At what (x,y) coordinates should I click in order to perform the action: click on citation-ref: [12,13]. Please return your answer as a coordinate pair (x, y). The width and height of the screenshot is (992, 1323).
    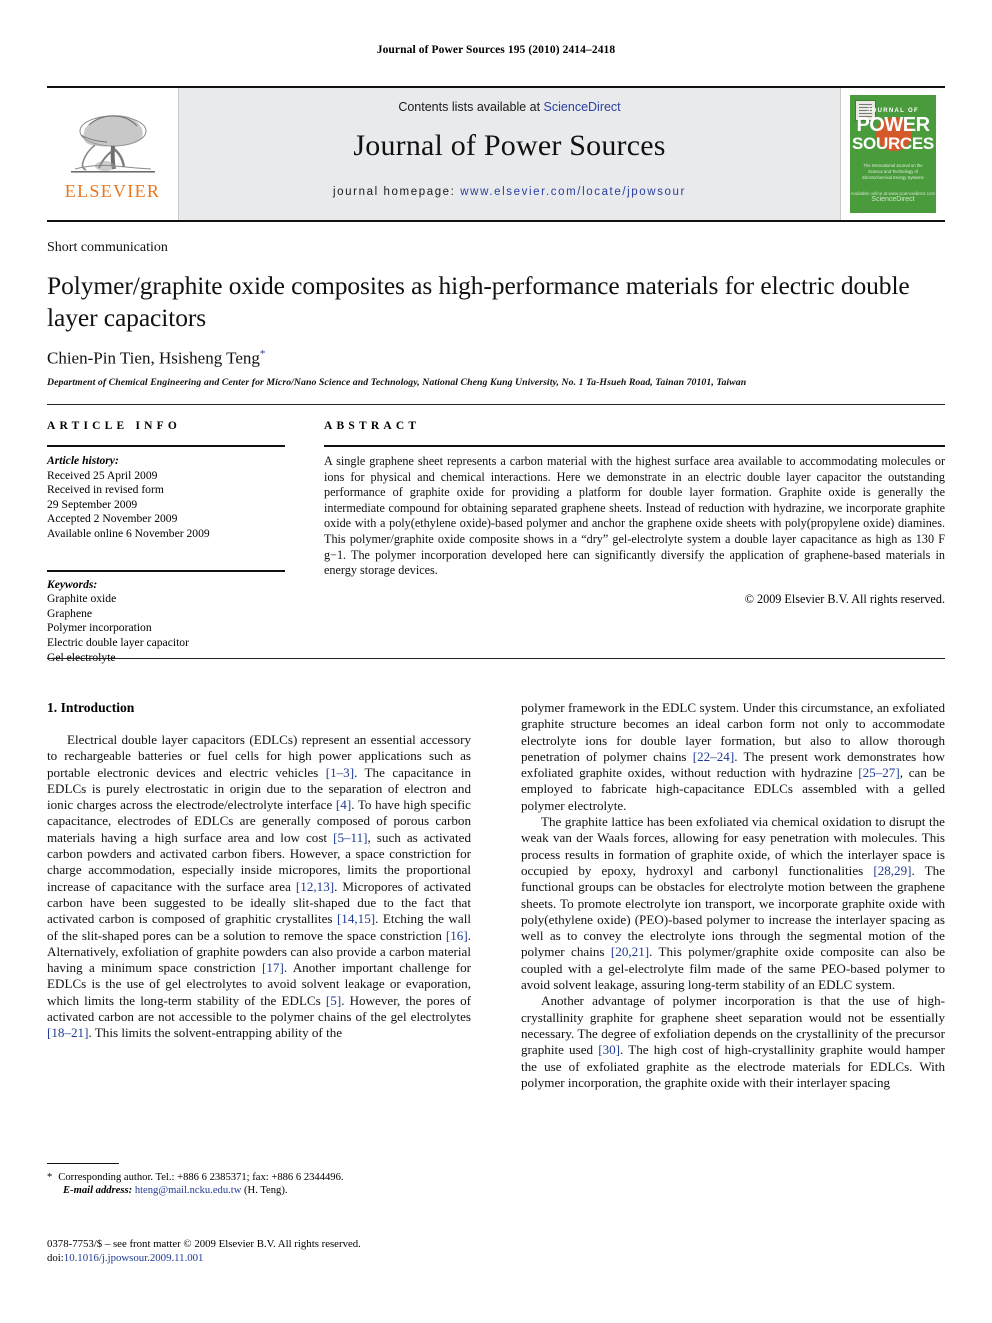
    Looking at the image, I should click on (315, 886).